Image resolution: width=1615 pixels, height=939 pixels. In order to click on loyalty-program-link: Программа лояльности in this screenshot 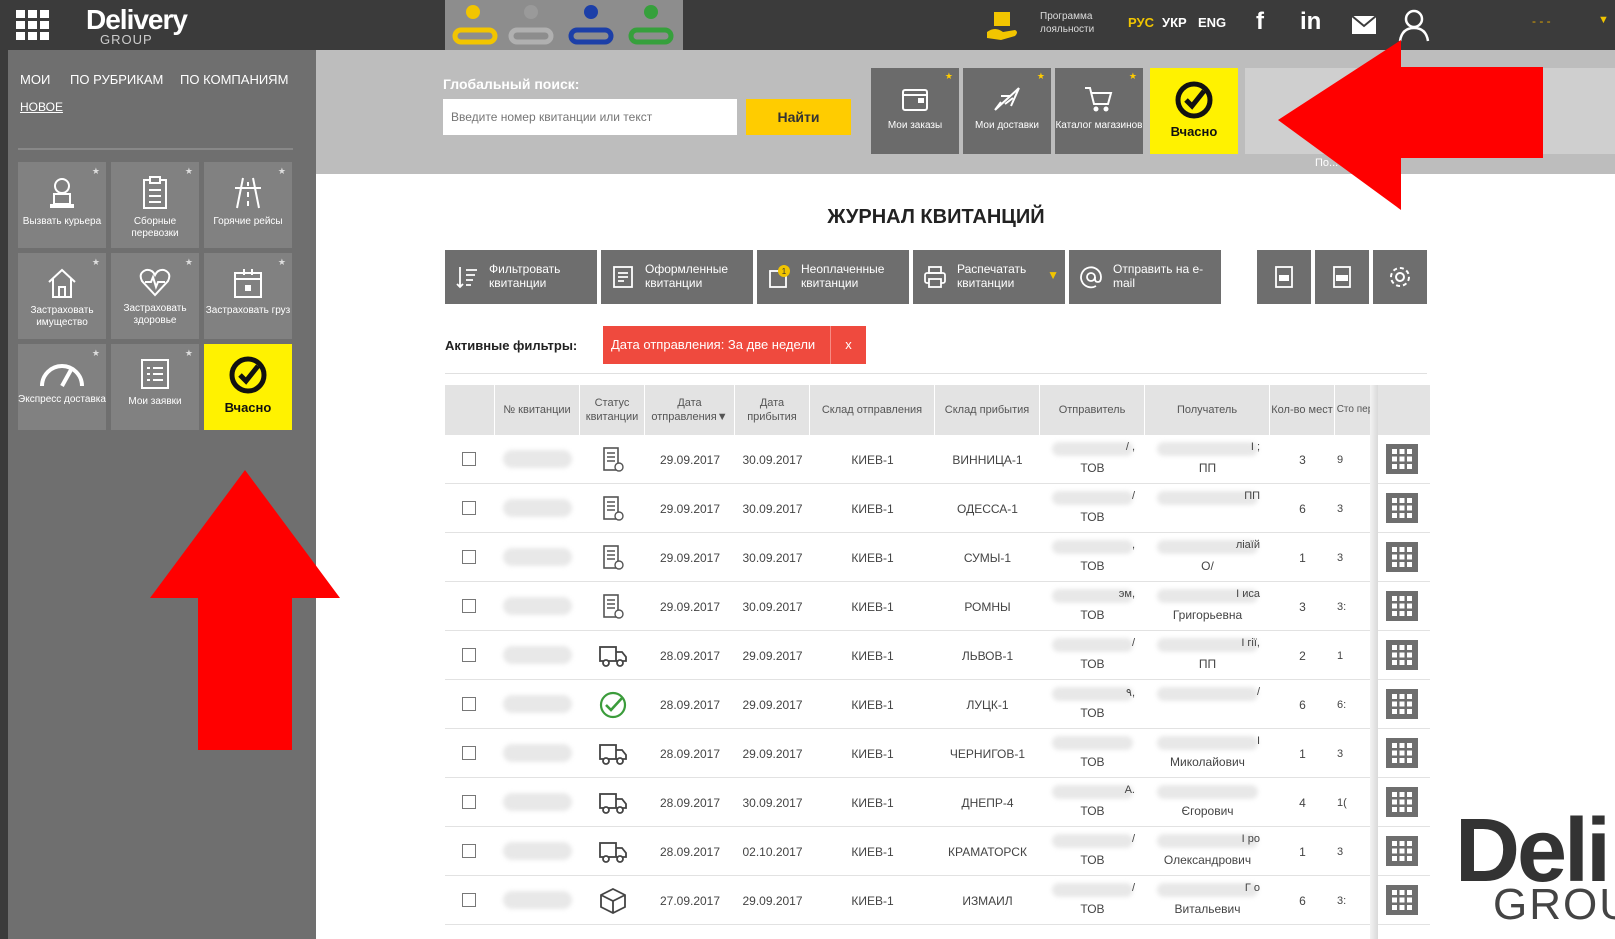, I will do `click(1080, 23)`.